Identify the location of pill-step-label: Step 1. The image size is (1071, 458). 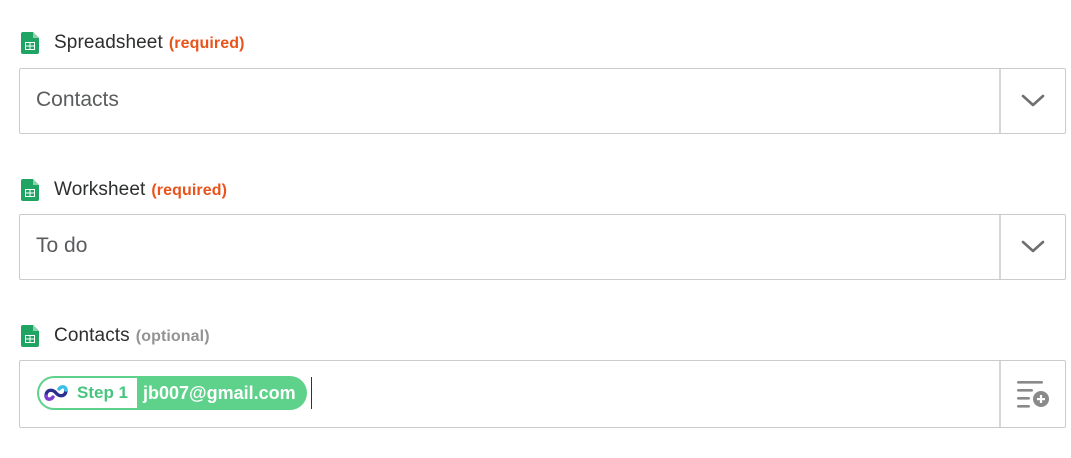
(103, 392).